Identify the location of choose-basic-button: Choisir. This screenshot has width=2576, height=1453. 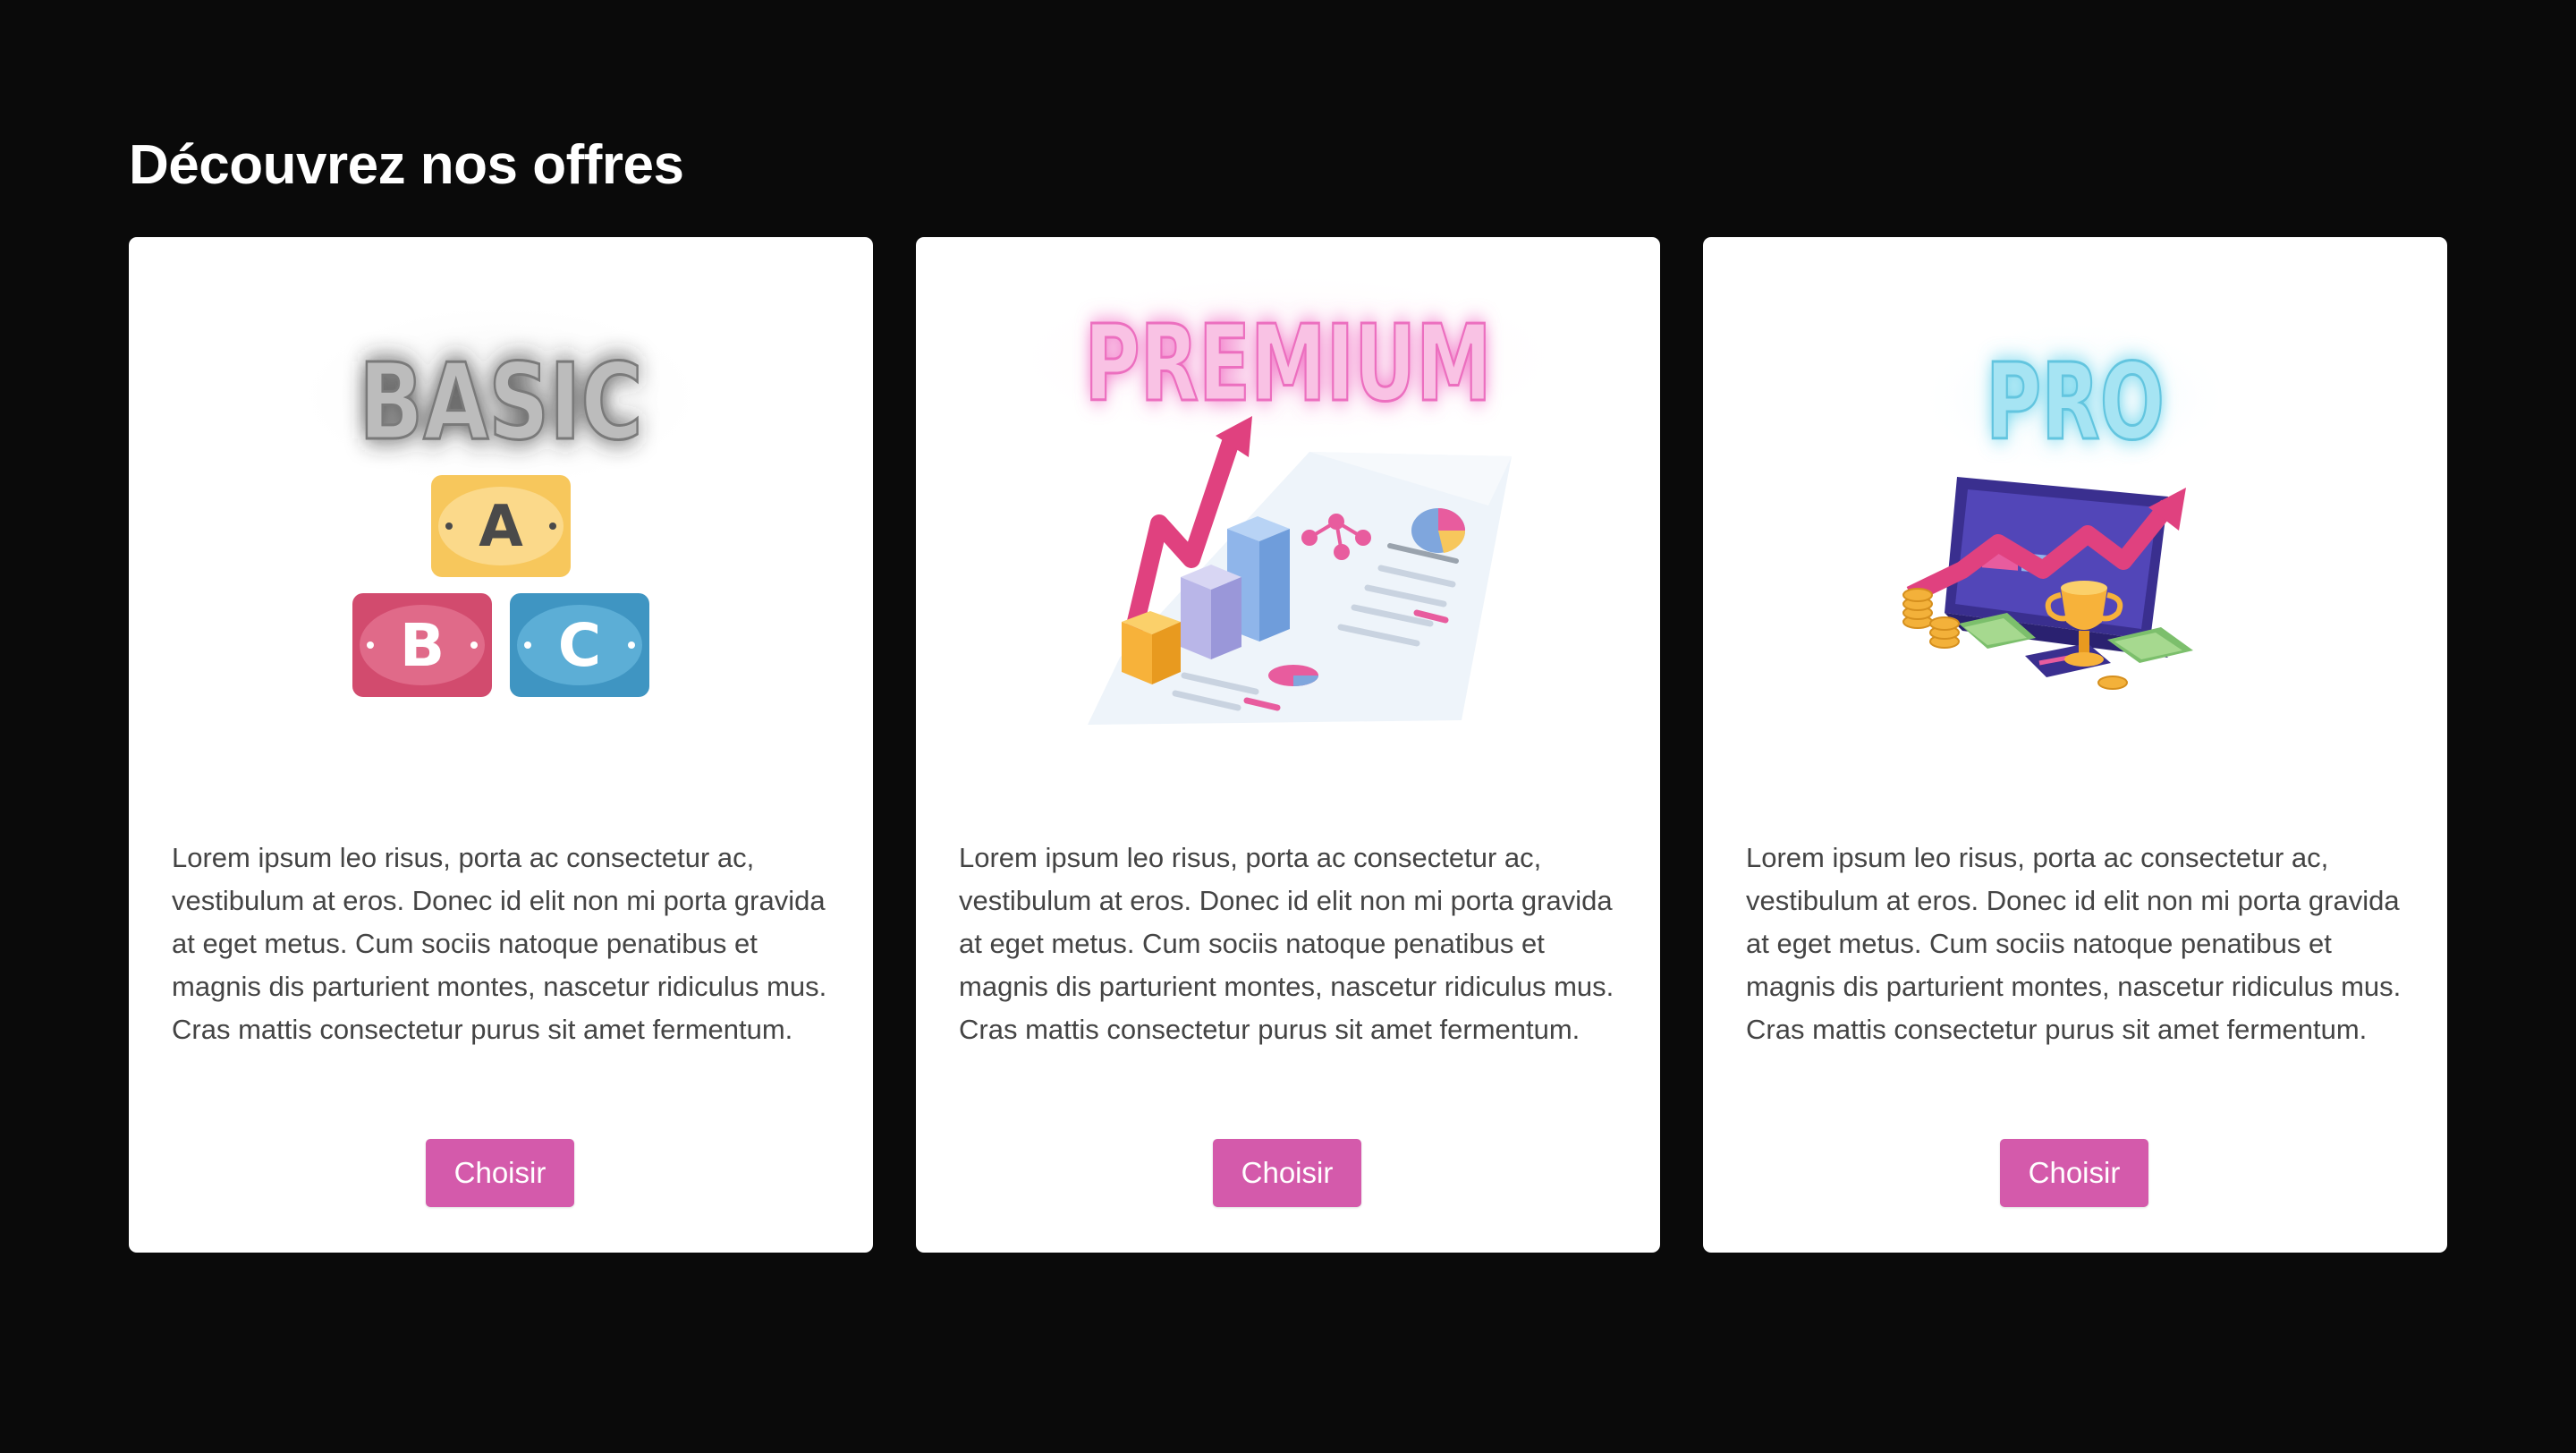
(500, 1173).